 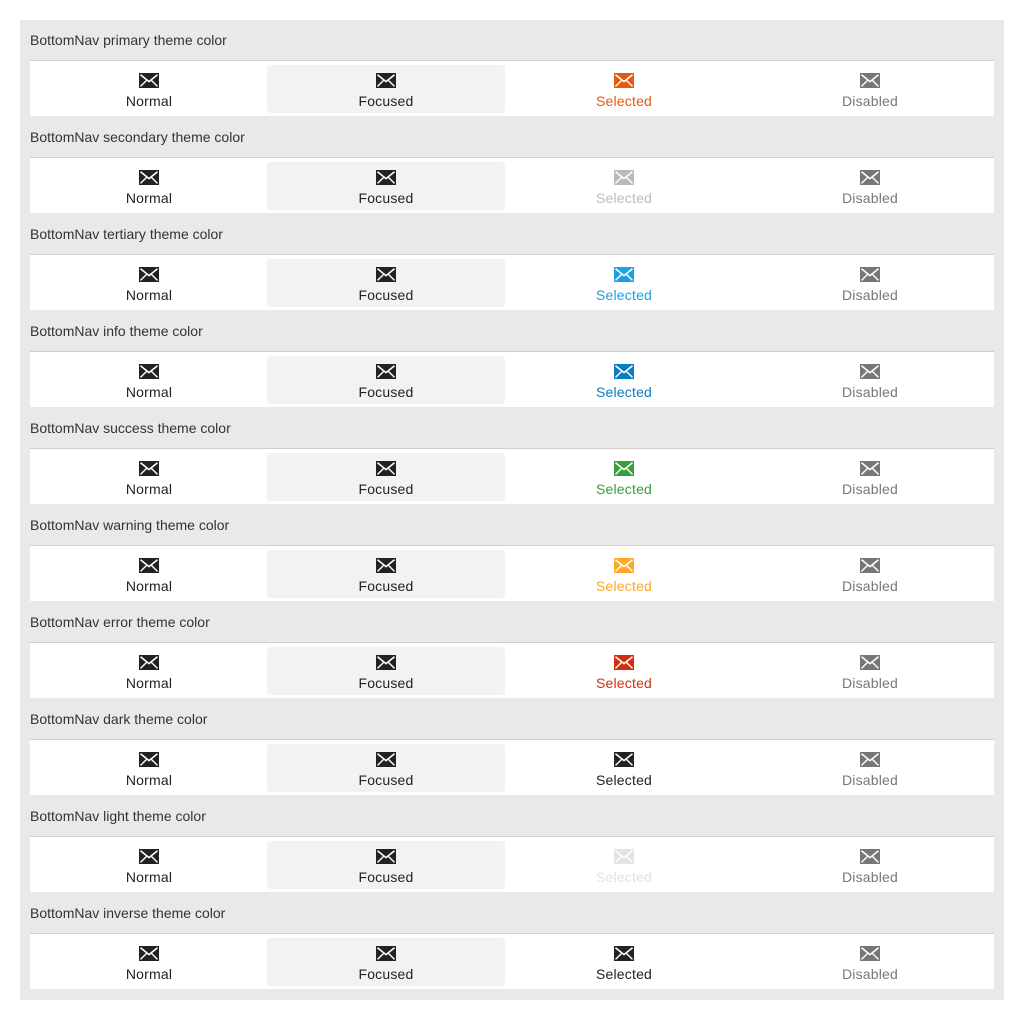 What do you see at coordinates (130, 428) in the screenshot?
I see `section-title: BottomNav success theme color` at bounding box center [130, 428].